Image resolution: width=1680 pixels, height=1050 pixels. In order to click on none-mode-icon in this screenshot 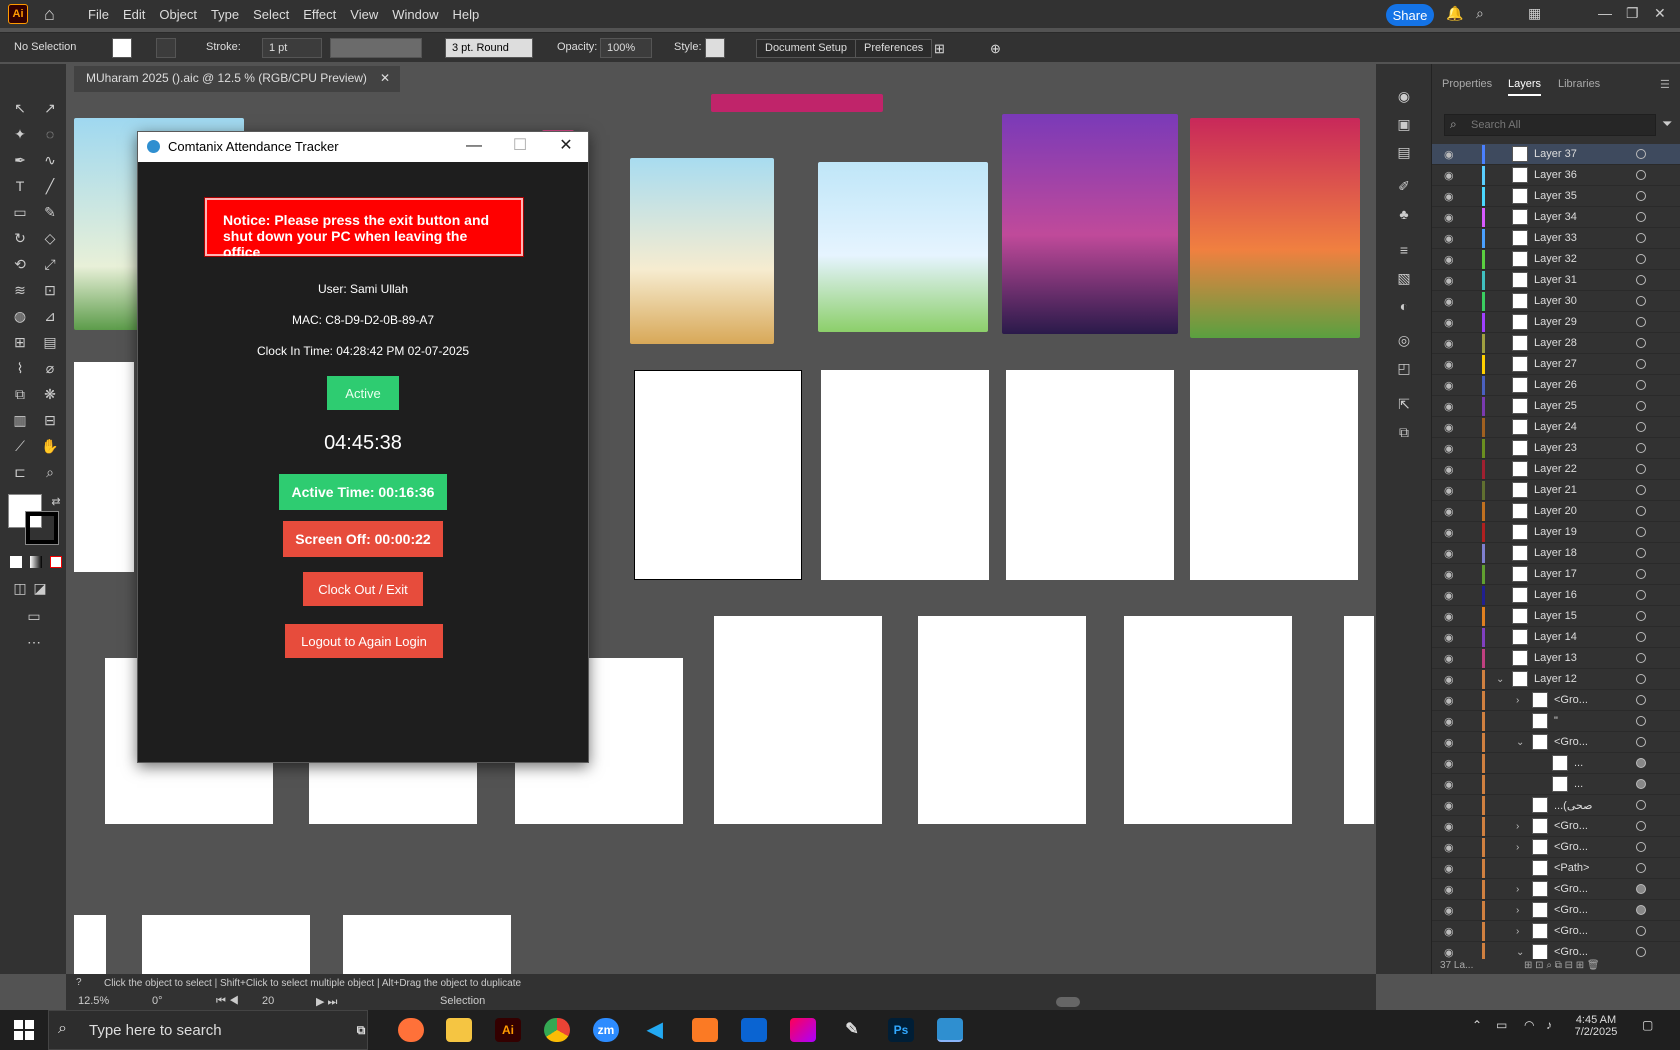, I will do `click(56, 562)`.